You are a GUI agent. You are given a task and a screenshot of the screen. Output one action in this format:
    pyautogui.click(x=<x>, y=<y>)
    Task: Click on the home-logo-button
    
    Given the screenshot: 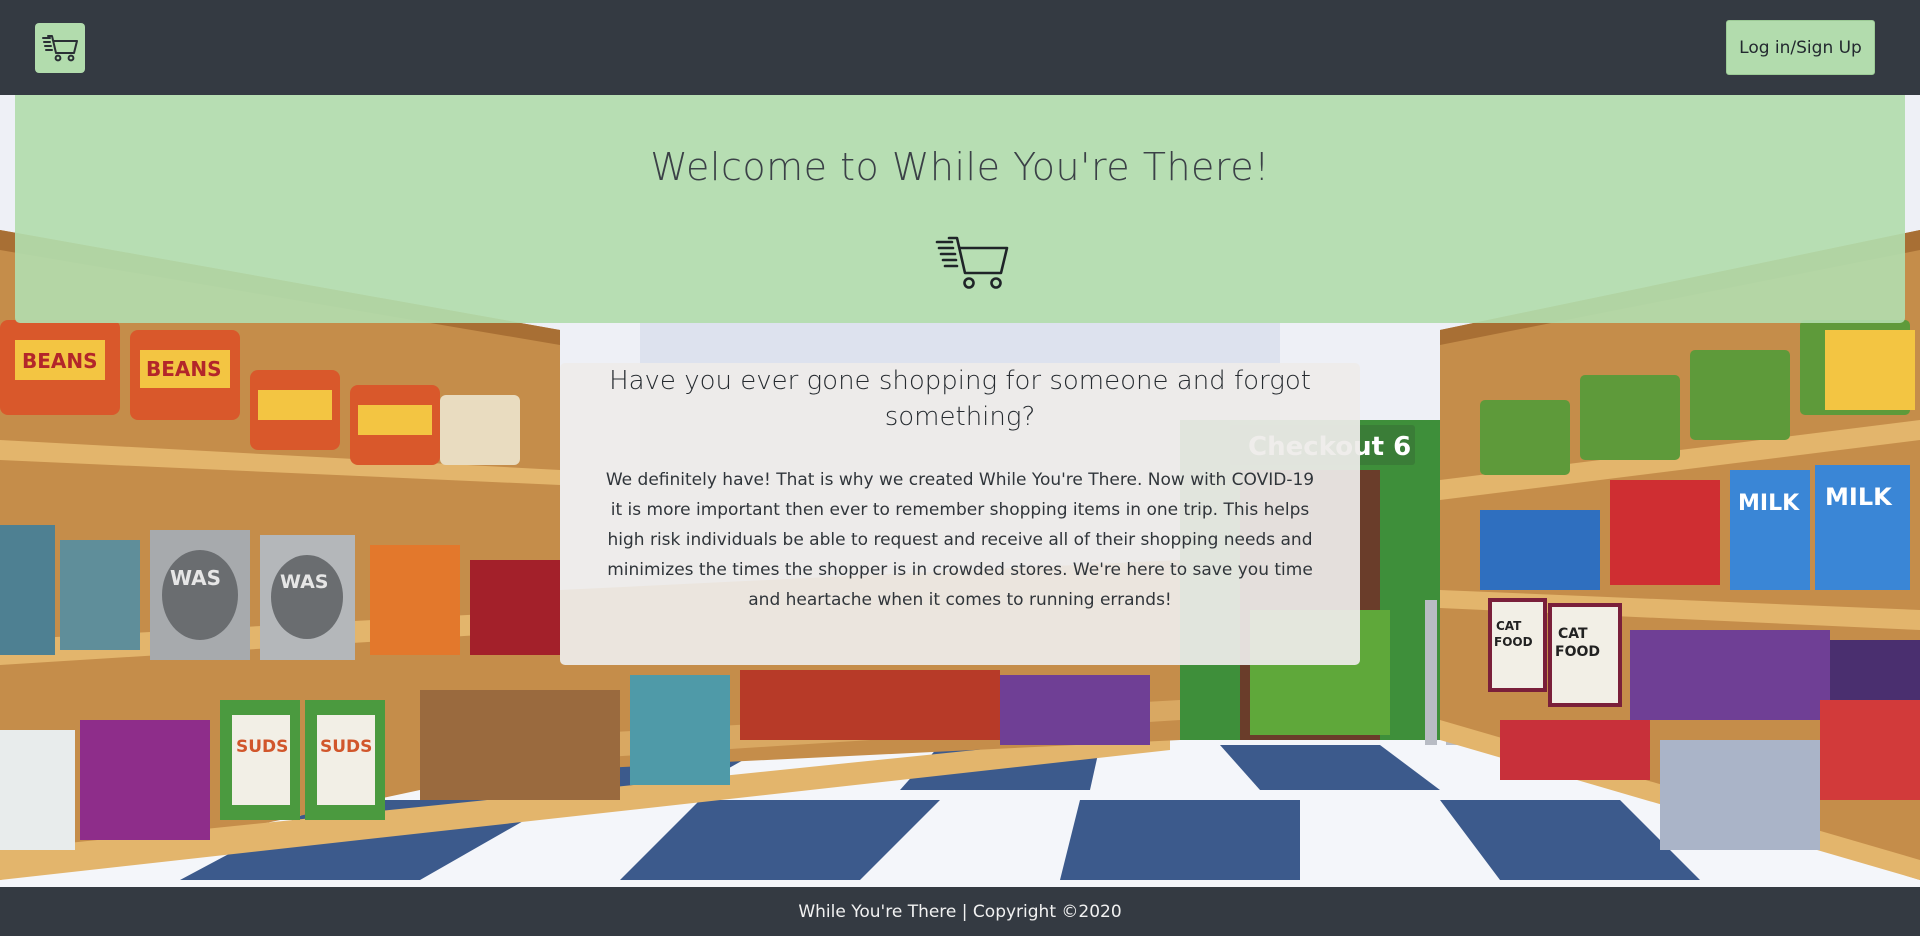 What is the action you would take?
    pyautogui.click(x=60, y=48)
    